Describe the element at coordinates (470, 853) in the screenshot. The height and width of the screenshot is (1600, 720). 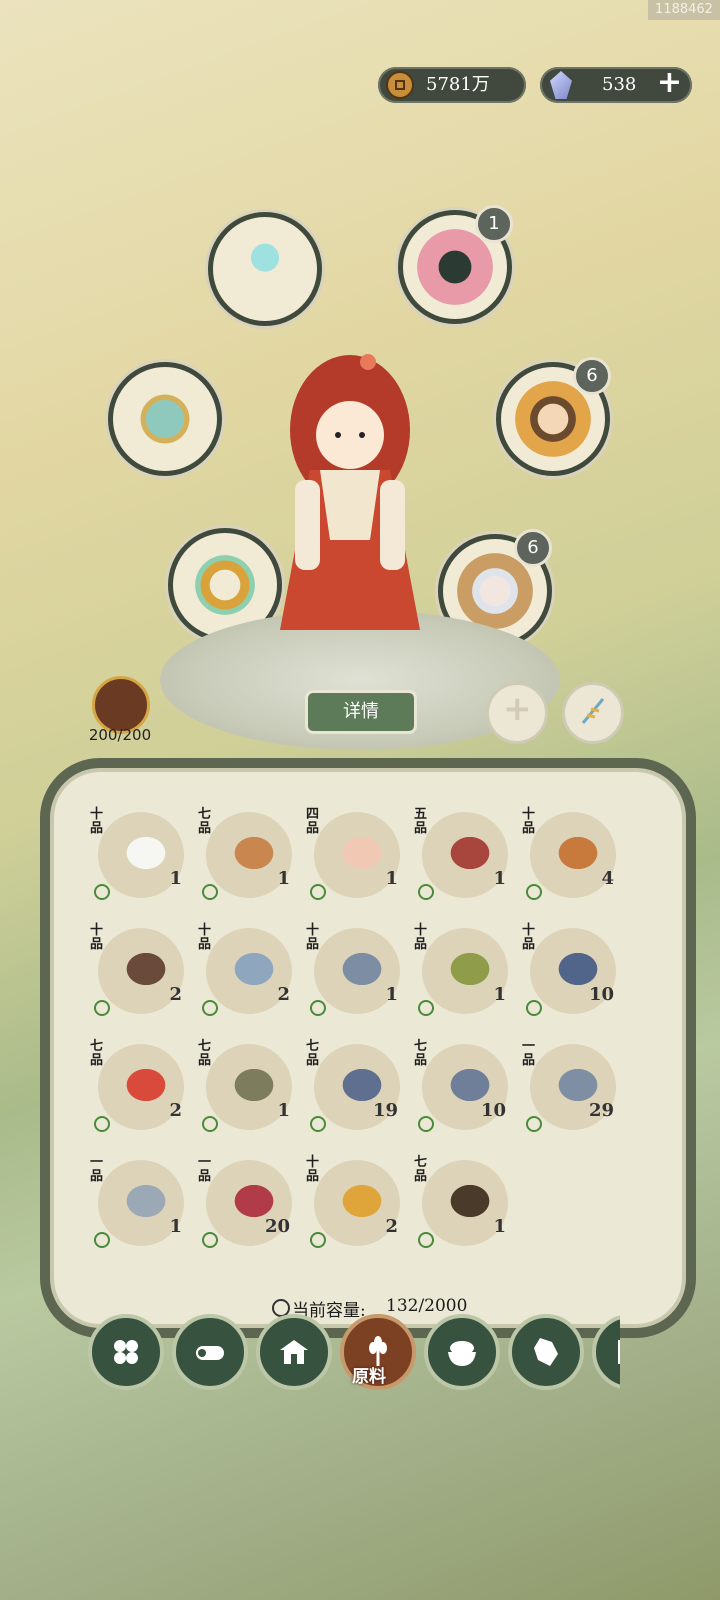
I see `meat-icon` at that location.